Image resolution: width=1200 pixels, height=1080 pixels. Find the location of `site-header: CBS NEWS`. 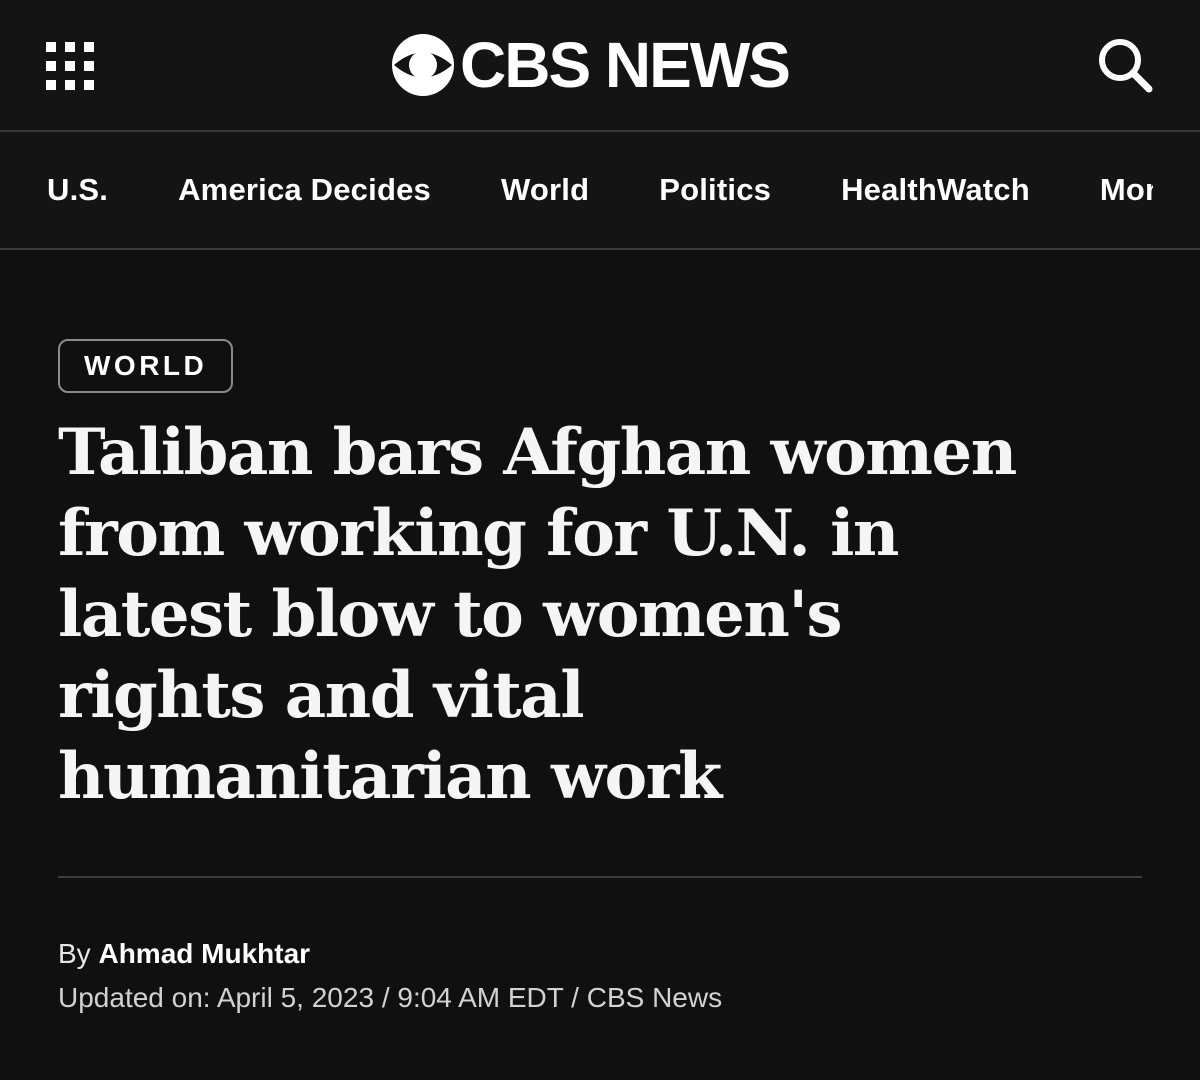

site-header: CBS NEWS is located at coordinates (600, 65).